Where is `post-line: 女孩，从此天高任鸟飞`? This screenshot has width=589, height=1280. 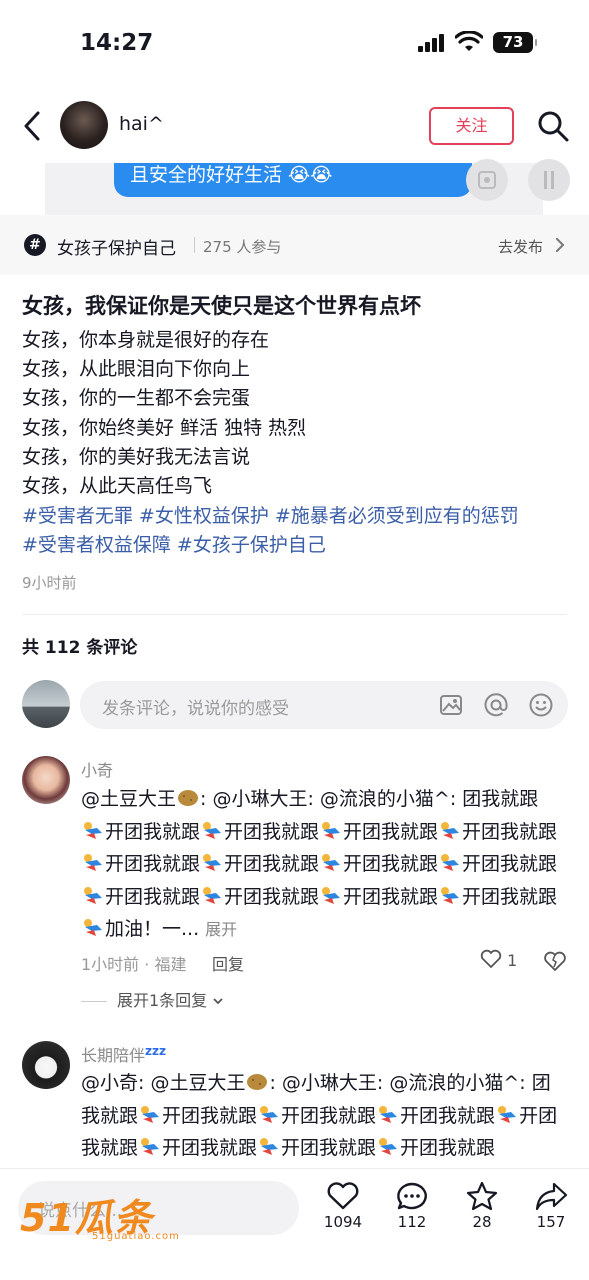 post-line: 女孩，从此天高任鸟飞 is located at coordinates (117, 486).